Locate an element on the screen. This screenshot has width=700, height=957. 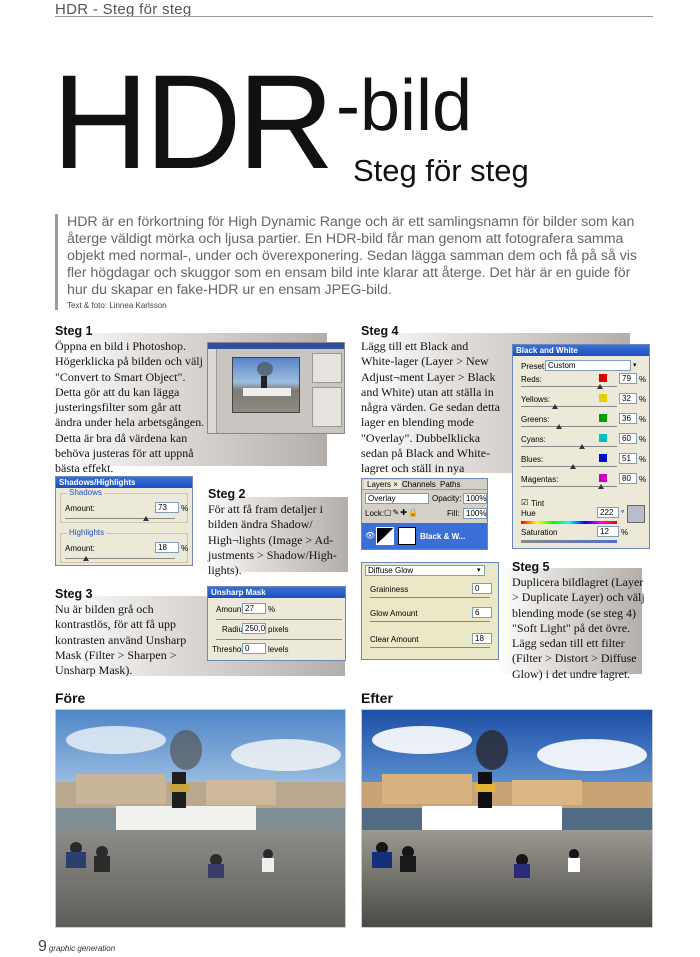
lock-label: Lock: is located at coordinates (375, 513).